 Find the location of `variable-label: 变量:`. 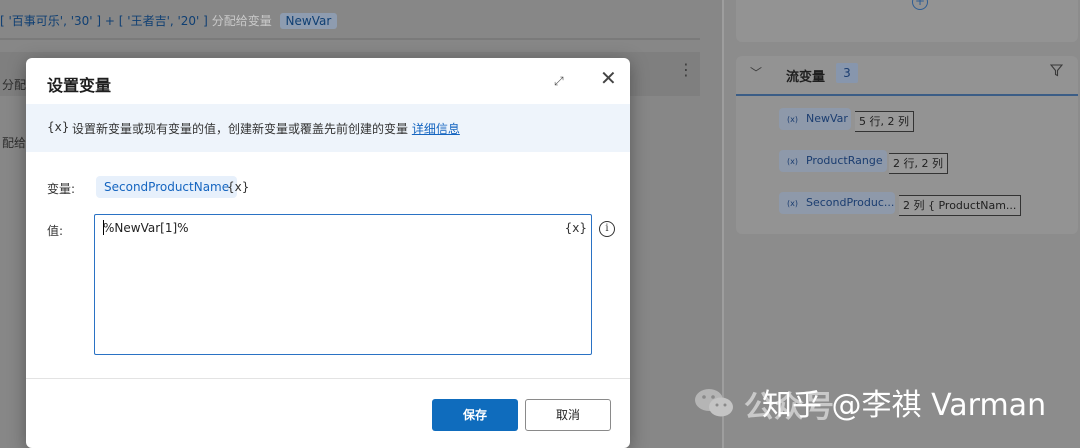

variable-label: 变量: is located at coordinates (61, 189).